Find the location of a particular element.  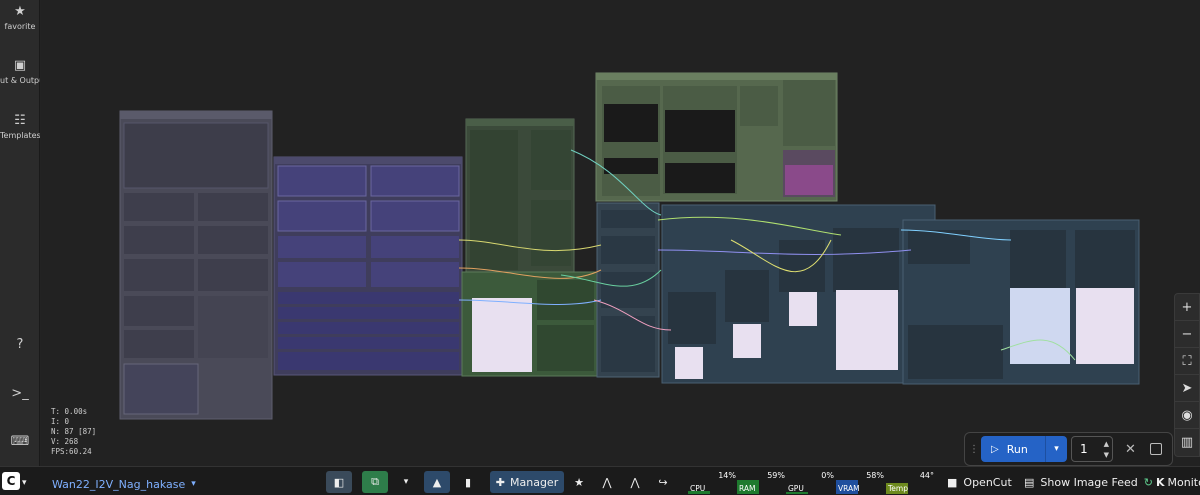

map-icon: ▥ is located at coordinates (1187, 442).